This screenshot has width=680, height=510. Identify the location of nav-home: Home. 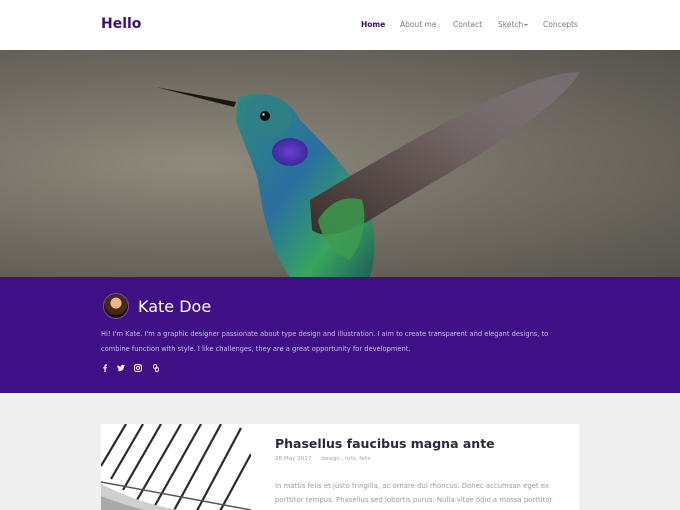
(373, 24).